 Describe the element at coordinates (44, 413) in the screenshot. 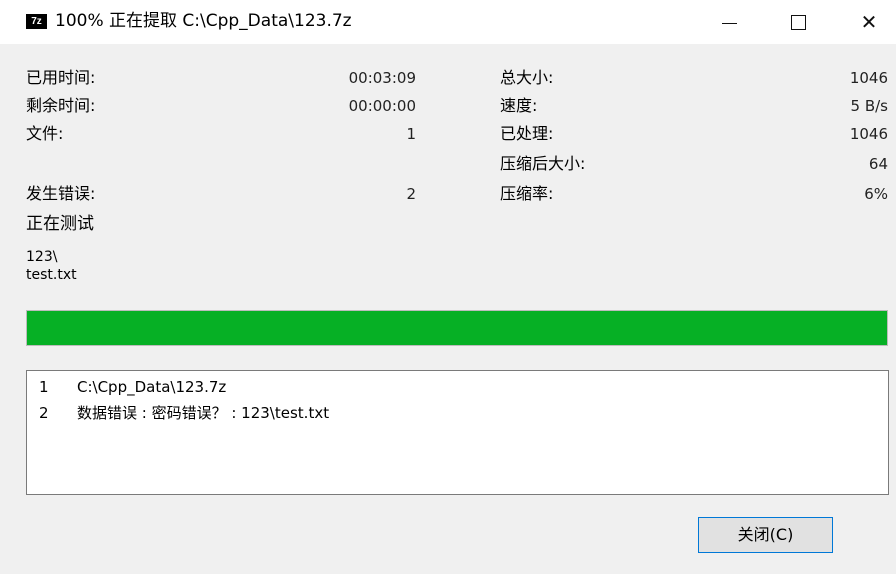

I see `log-row-number: 2` at that location.